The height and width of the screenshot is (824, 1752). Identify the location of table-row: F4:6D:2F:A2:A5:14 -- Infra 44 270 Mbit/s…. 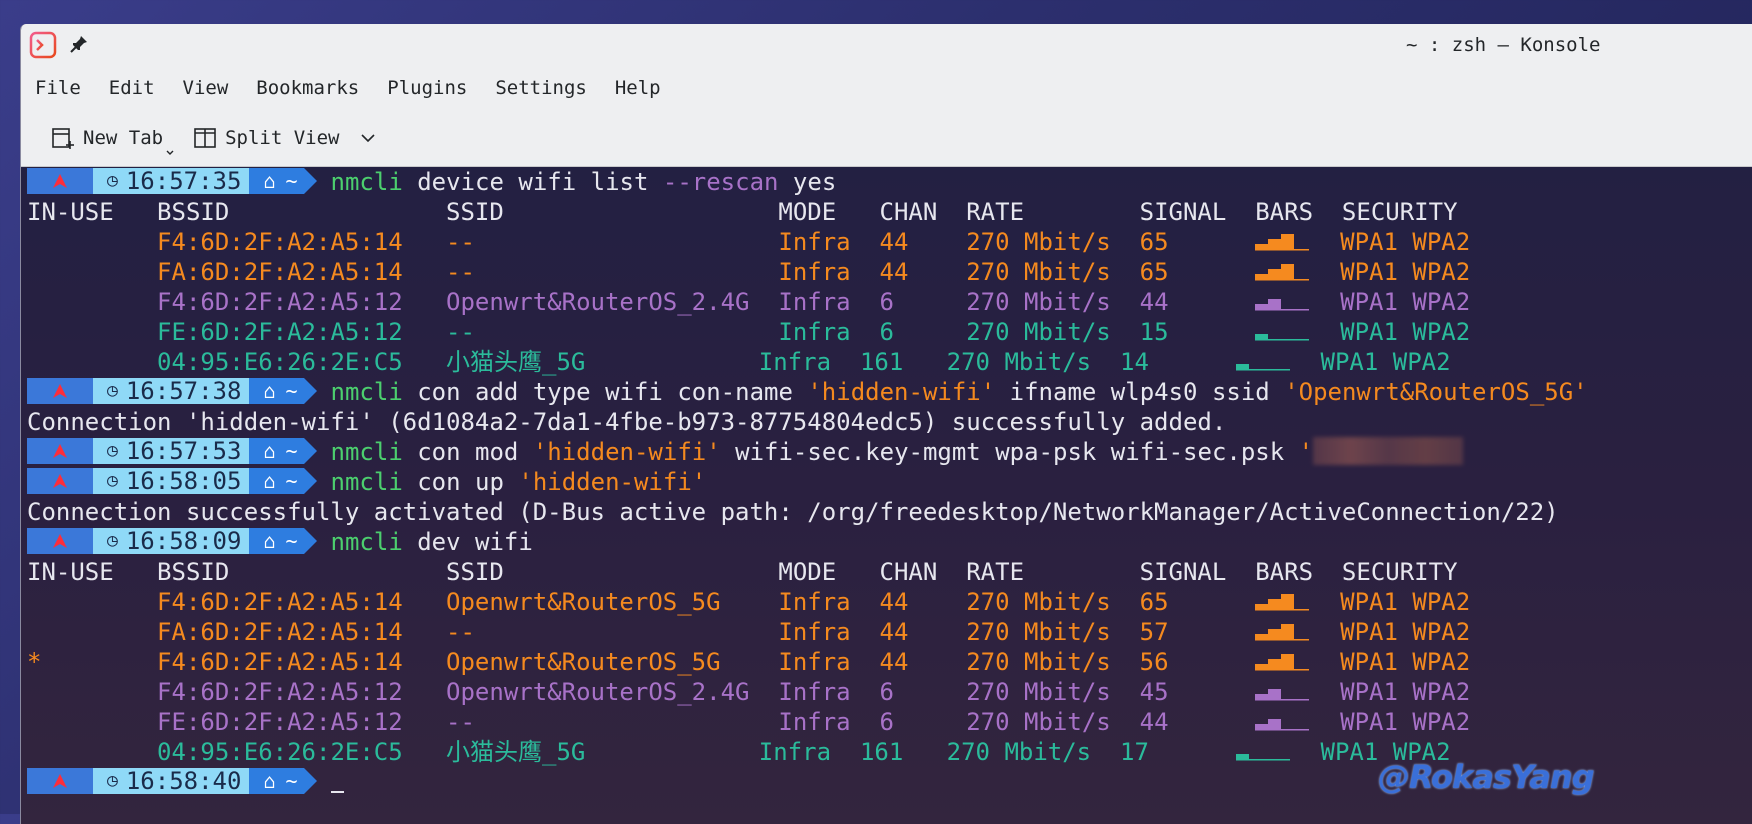
(889, 242).